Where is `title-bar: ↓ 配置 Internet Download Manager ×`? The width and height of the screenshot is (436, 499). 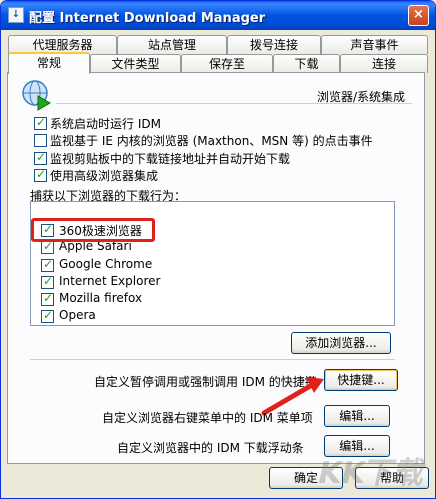
title-bar: ↓ 配置 Internet Download Manager × is located at coordinates (218, 15).